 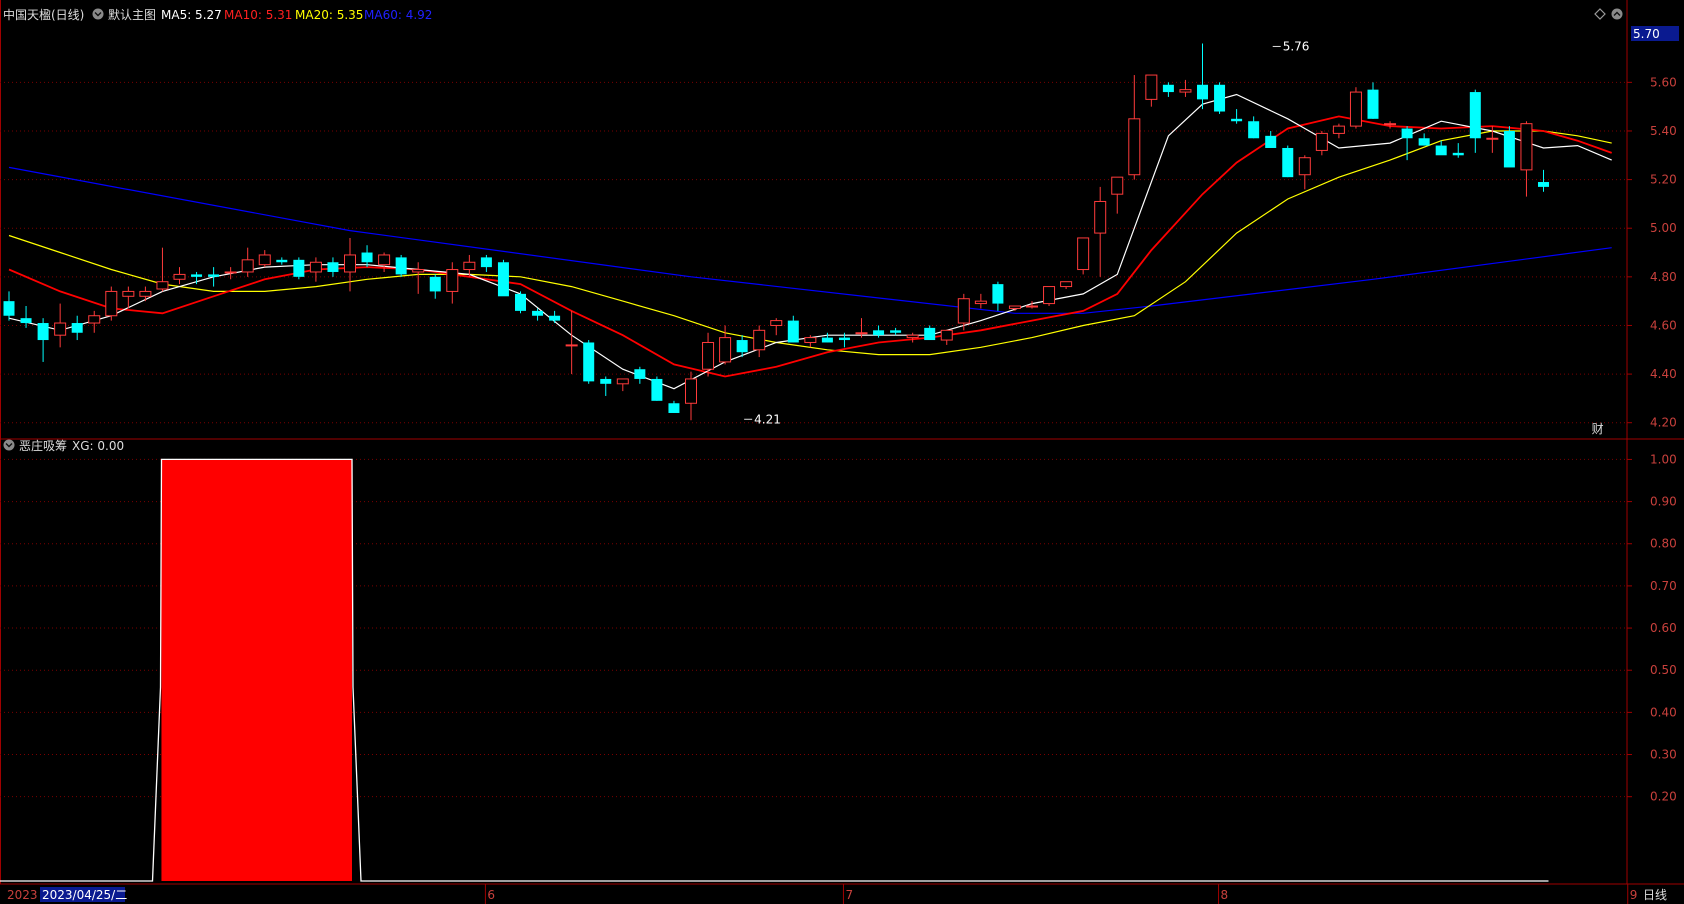 I want to click on price-tick-label: 5.60, so click(x=1663, y=82).